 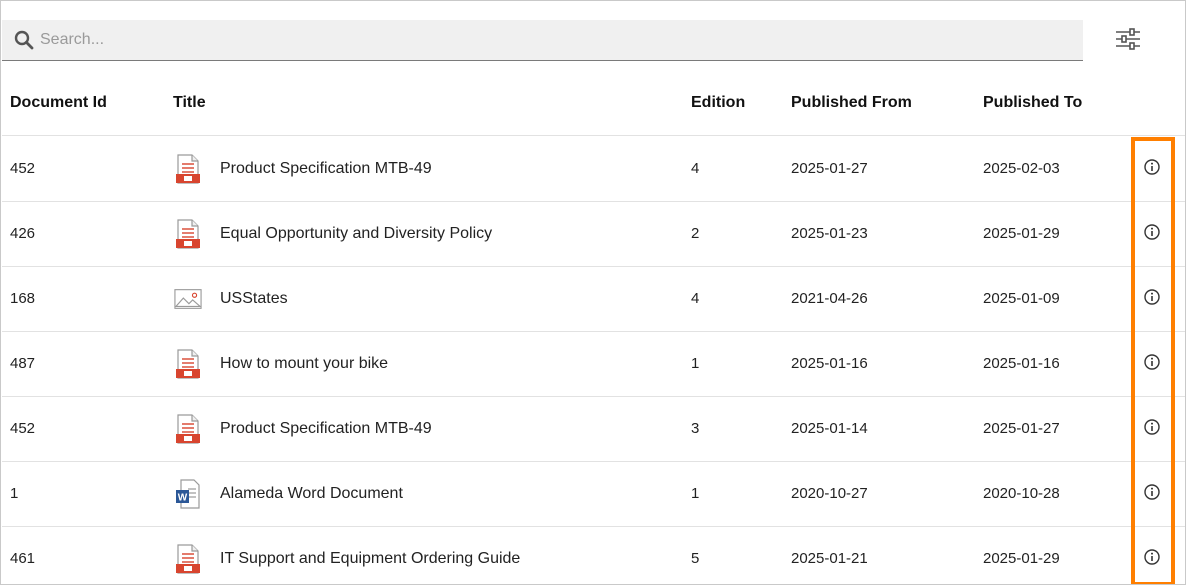 What do you see at coordinates (1021, 298) in the screenshot?
I see `published-to-cell: 2025-01-09` at bounding box center [1021, 298].